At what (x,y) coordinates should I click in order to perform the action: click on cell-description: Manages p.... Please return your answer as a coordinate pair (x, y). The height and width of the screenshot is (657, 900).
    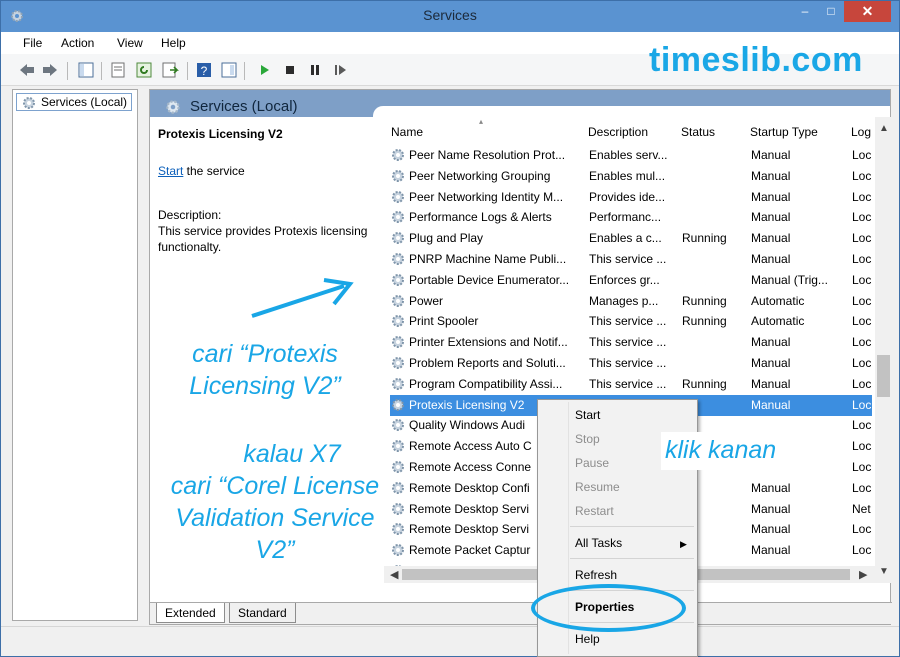
    Looking at the image, I should click on (624, 300).